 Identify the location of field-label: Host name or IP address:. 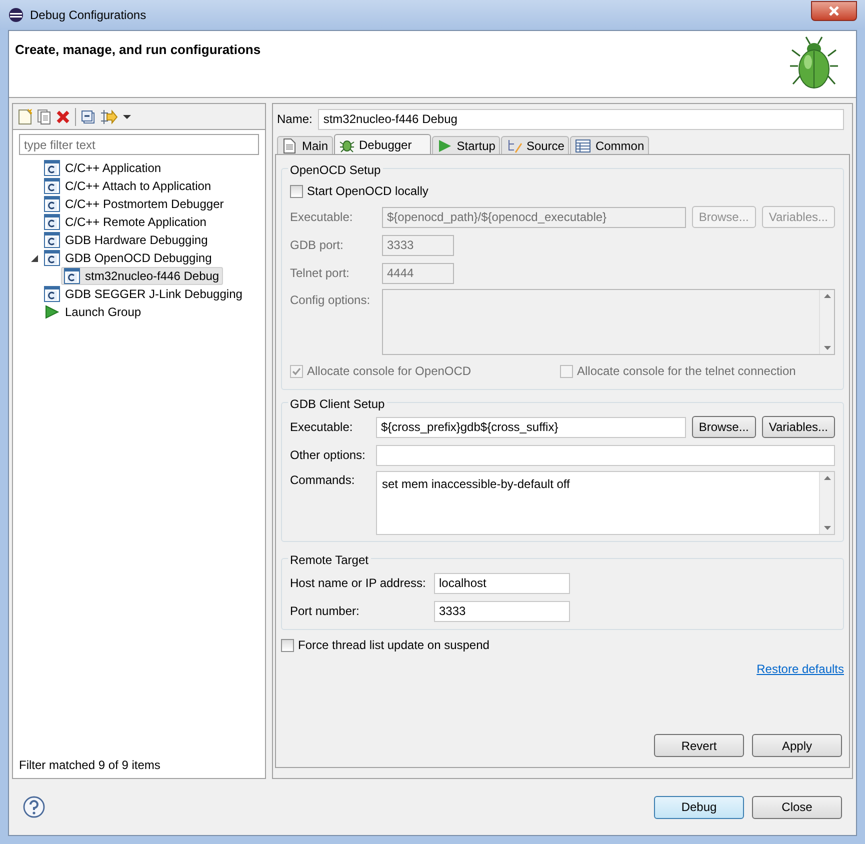
(358, 583).